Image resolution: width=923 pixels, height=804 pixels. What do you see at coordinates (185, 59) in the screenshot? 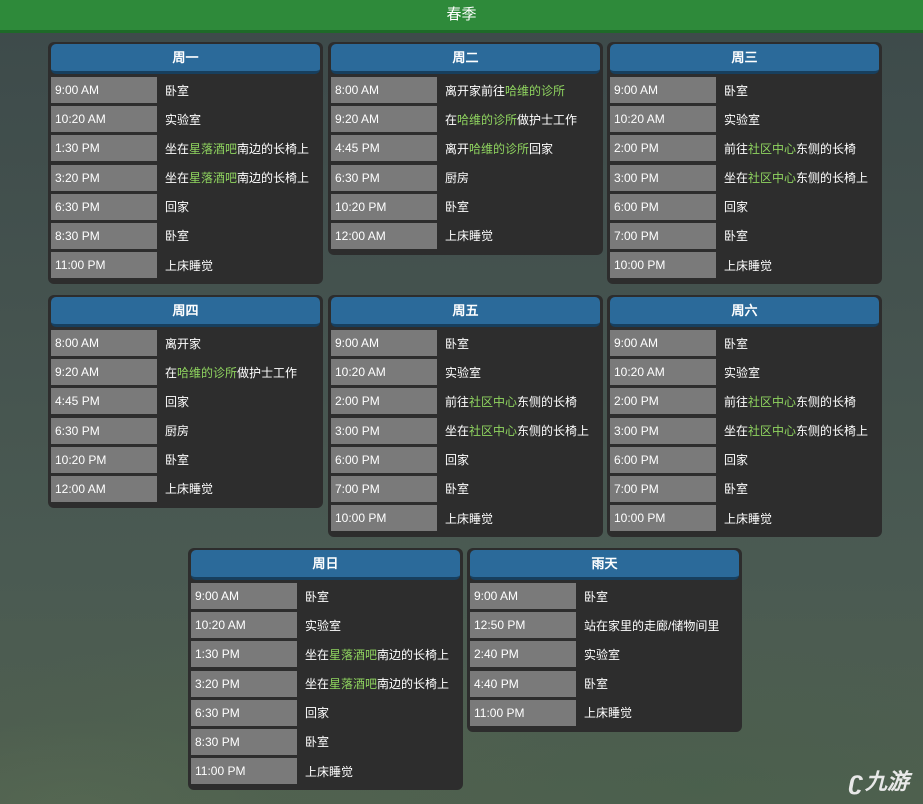
I see `day-header: 周一` at bounding box center [185, 59].